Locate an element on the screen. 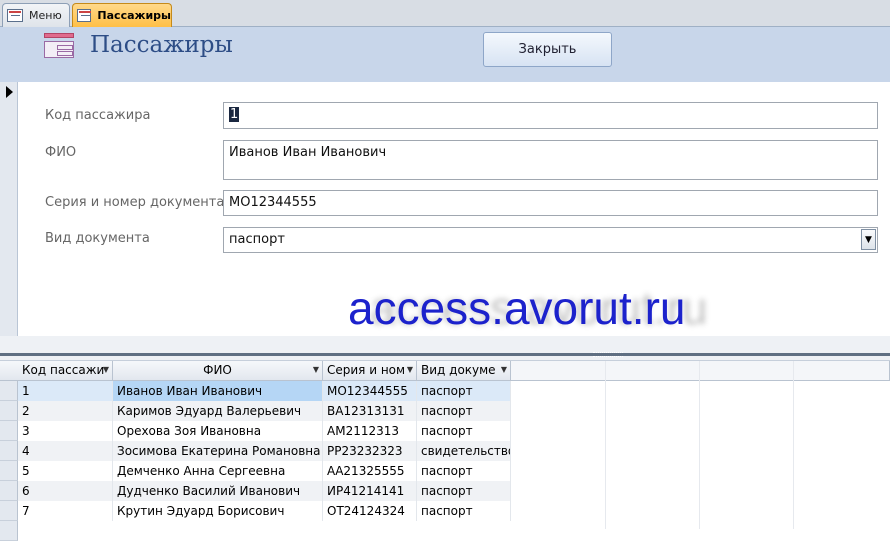  current-record-arrow-icon is located at coordinates (9, 92).